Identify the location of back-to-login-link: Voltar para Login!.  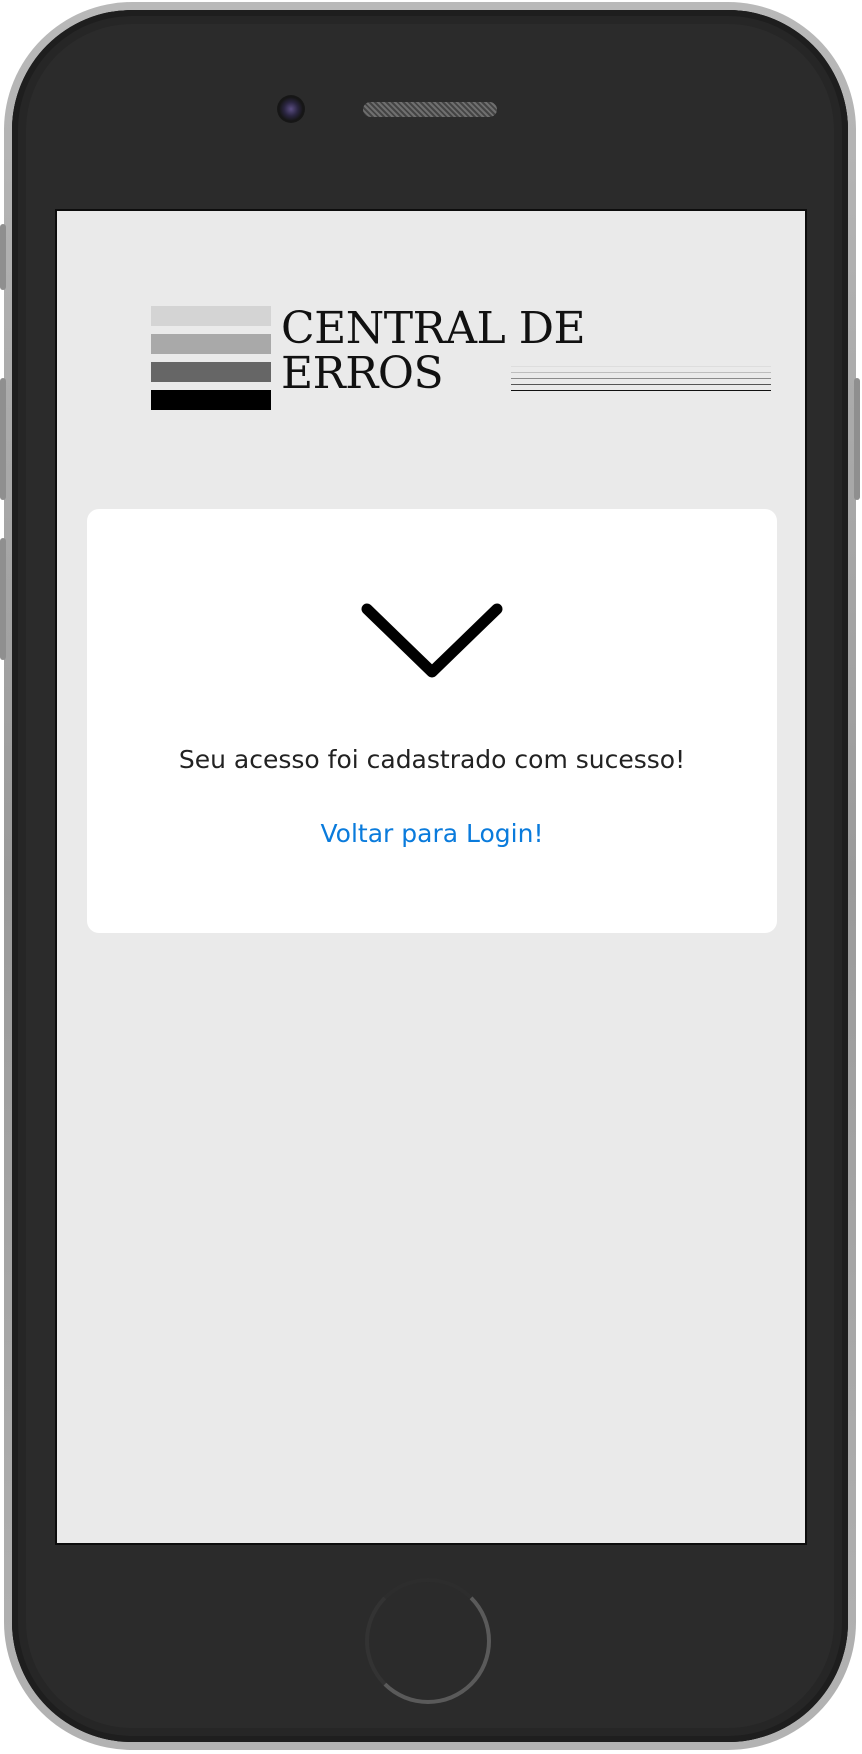
(432, 833).